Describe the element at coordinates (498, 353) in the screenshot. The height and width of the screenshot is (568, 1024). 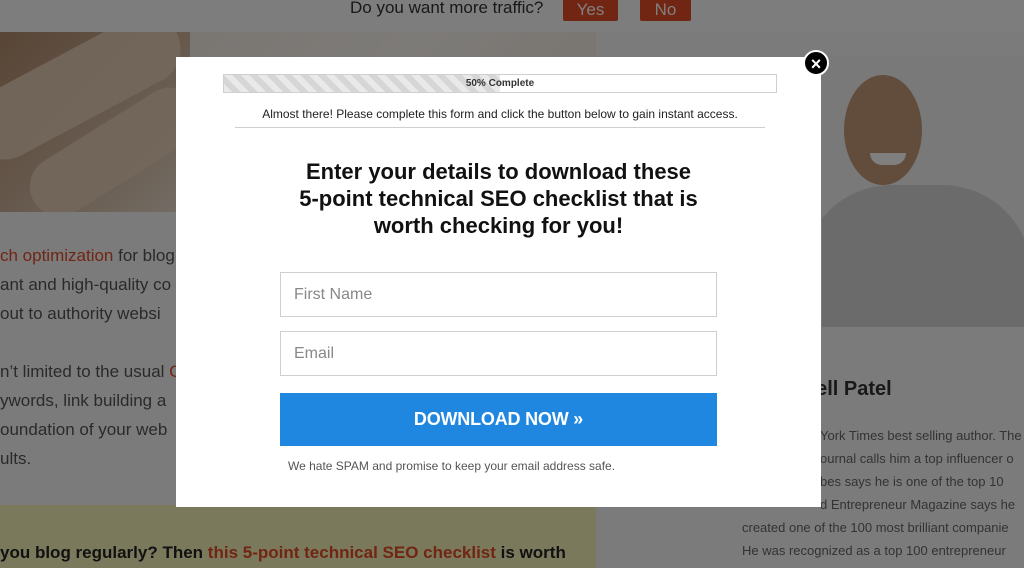
I see `email-field` at that location.